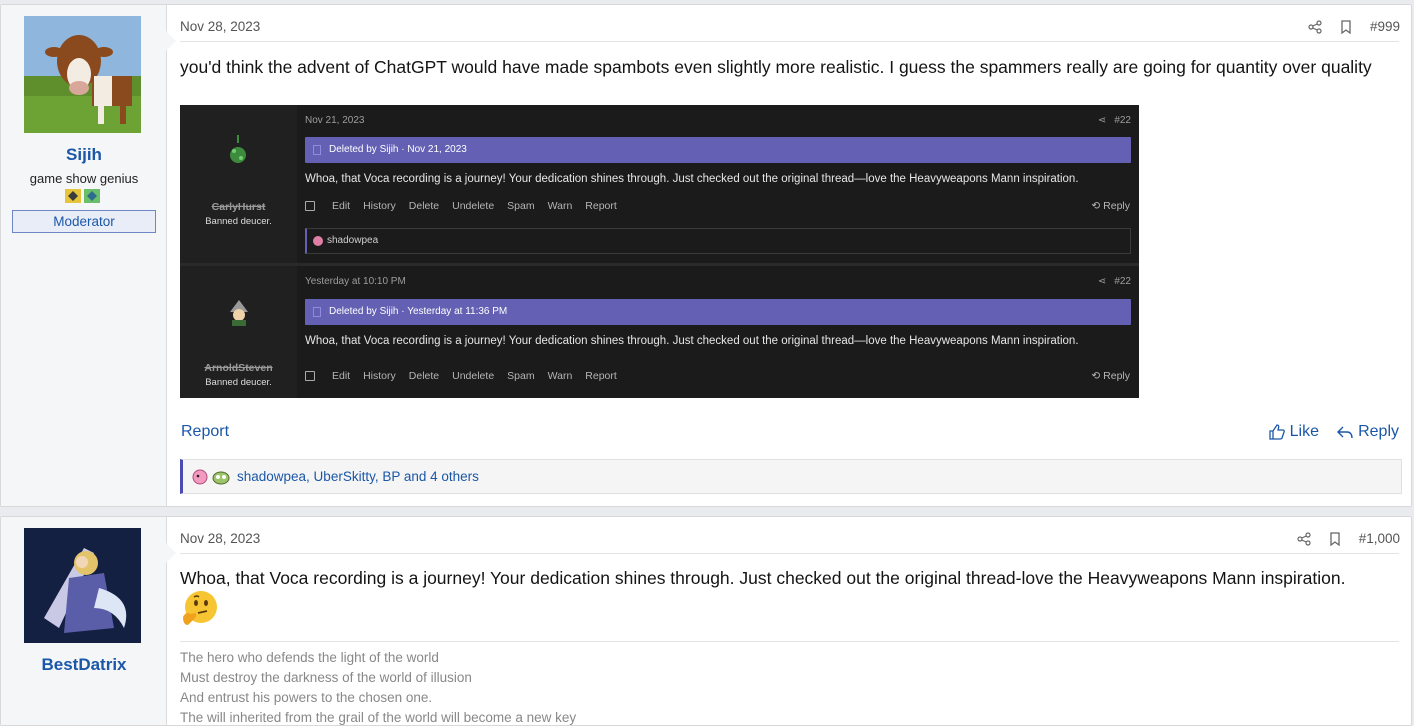  What do you see at coordinates (1379, 538) in the screenshot?
I see `post-number: #1,000` at bounding box center [1379, 538].